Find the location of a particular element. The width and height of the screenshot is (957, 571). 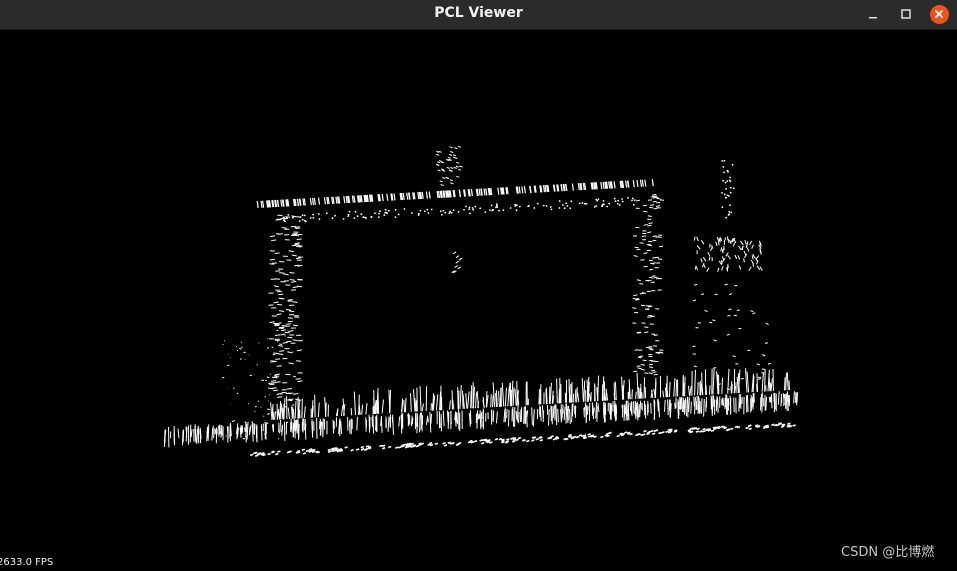

fps-counter: 2633.0 FPS is located at coordinates (26, 562).